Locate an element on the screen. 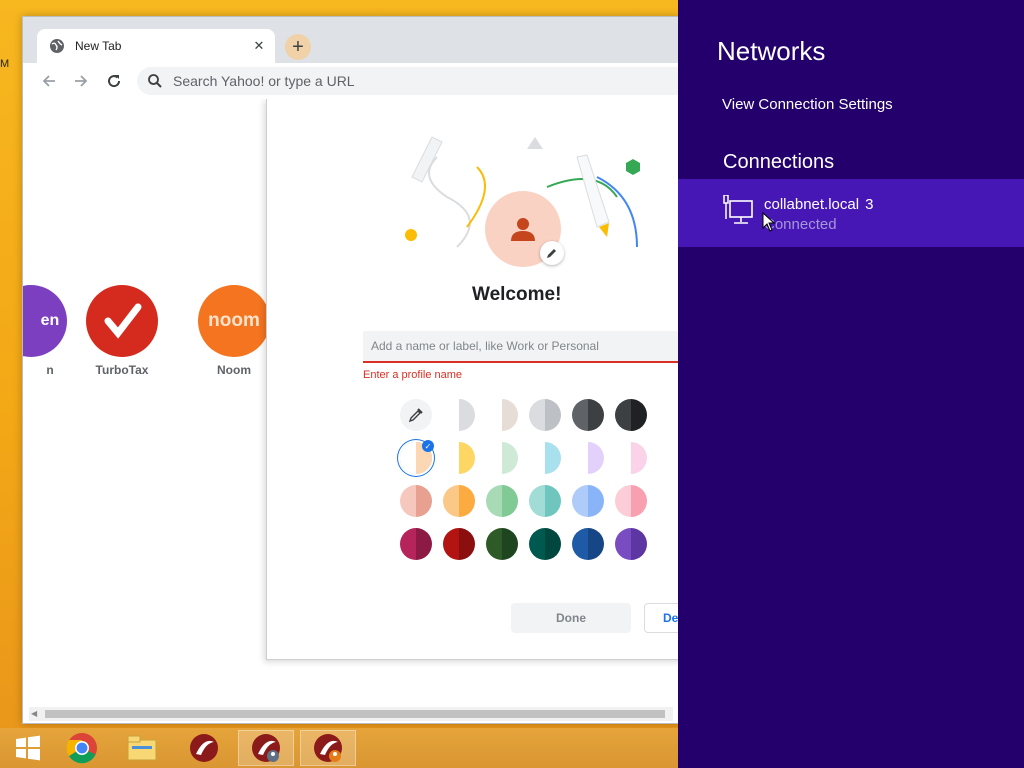 The image size is (1024, 768). shortcut-logo: en is located at coordinates (45, 321).